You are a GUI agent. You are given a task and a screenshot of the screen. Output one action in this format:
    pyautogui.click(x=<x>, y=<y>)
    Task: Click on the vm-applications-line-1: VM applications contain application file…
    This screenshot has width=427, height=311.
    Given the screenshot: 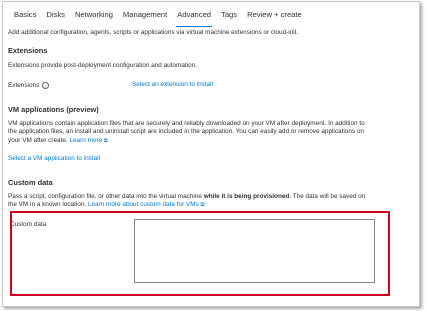 What is the action you would take?
    pyautogui.click(x=186, y=123)
    